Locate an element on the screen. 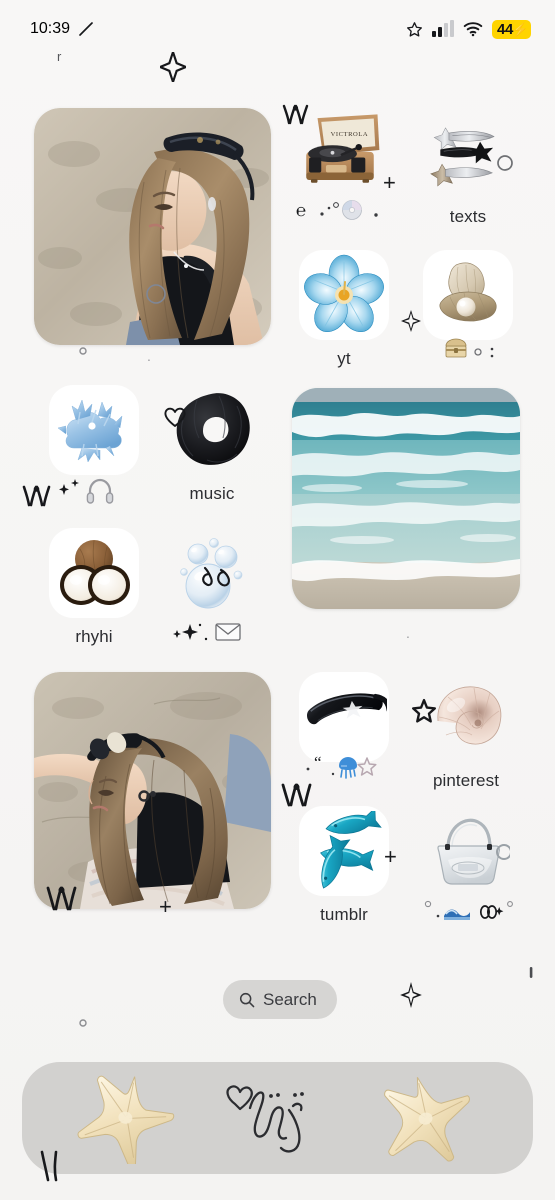 The width and height of the screenshot is (555, 1200). black-scrunchie-icon is located at coordinates (213, 429).